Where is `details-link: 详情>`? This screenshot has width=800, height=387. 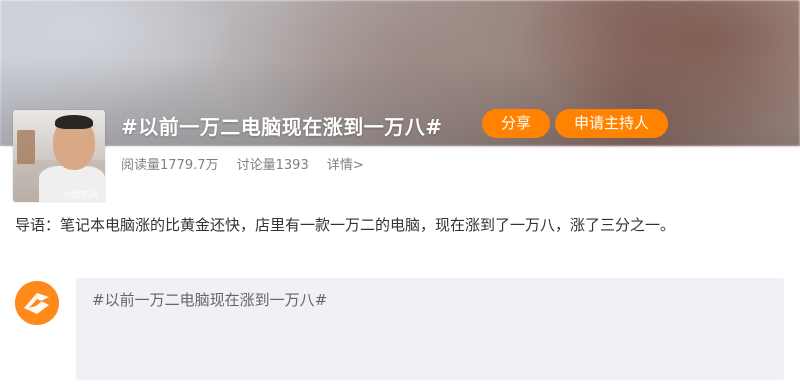
details-link: 详情> is located at coordinates (345, 165).